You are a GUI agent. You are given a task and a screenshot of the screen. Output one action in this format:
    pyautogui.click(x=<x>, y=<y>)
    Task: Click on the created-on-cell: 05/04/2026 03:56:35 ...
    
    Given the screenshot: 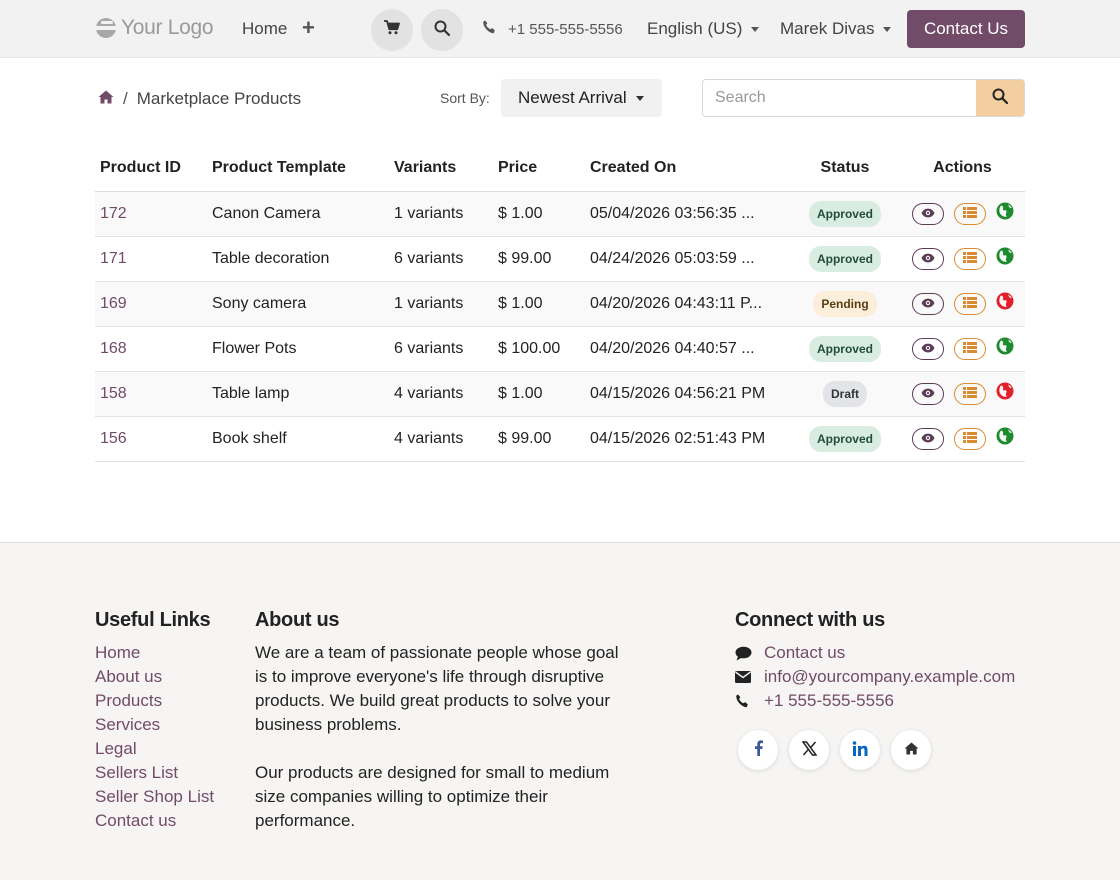 What is the action you would take?
    pyautogui.click(x=687, y=214)
    